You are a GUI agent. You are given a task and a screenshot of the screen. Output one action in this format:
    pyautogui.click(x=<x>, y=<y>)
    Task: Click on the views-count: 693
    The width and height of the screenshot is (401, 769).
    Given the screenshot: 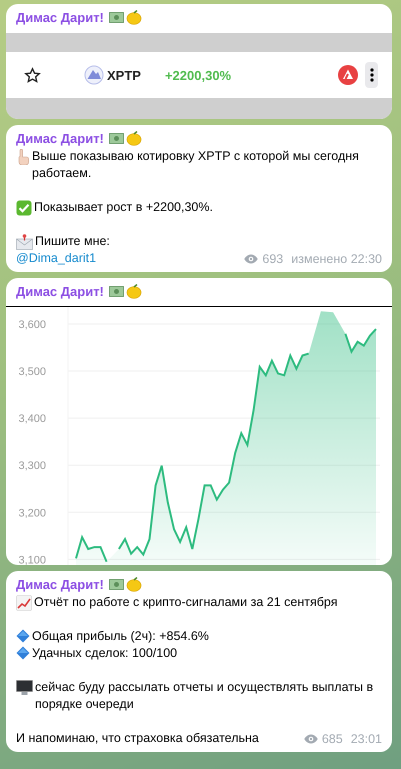 What is the action you would take?
    pyautogui.click(x=273, y=259)
    